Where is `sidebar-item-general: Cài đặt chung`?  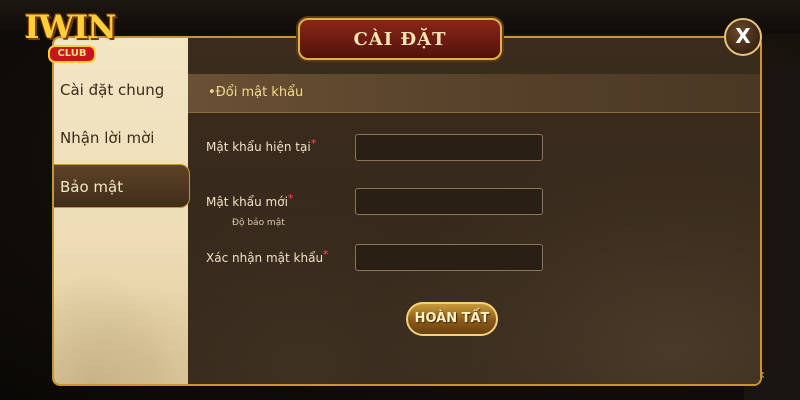 sidebar-item-general: Cài đặt chung is located at coordinates (121, 90).